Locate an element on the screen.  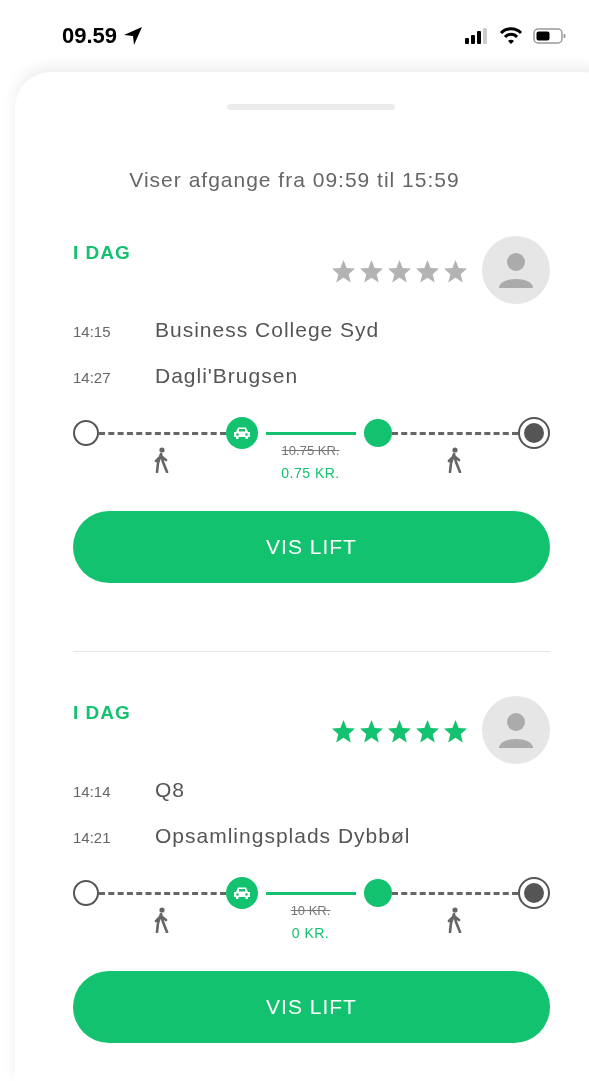
wifi-icon is located at coordinates (511, 36).